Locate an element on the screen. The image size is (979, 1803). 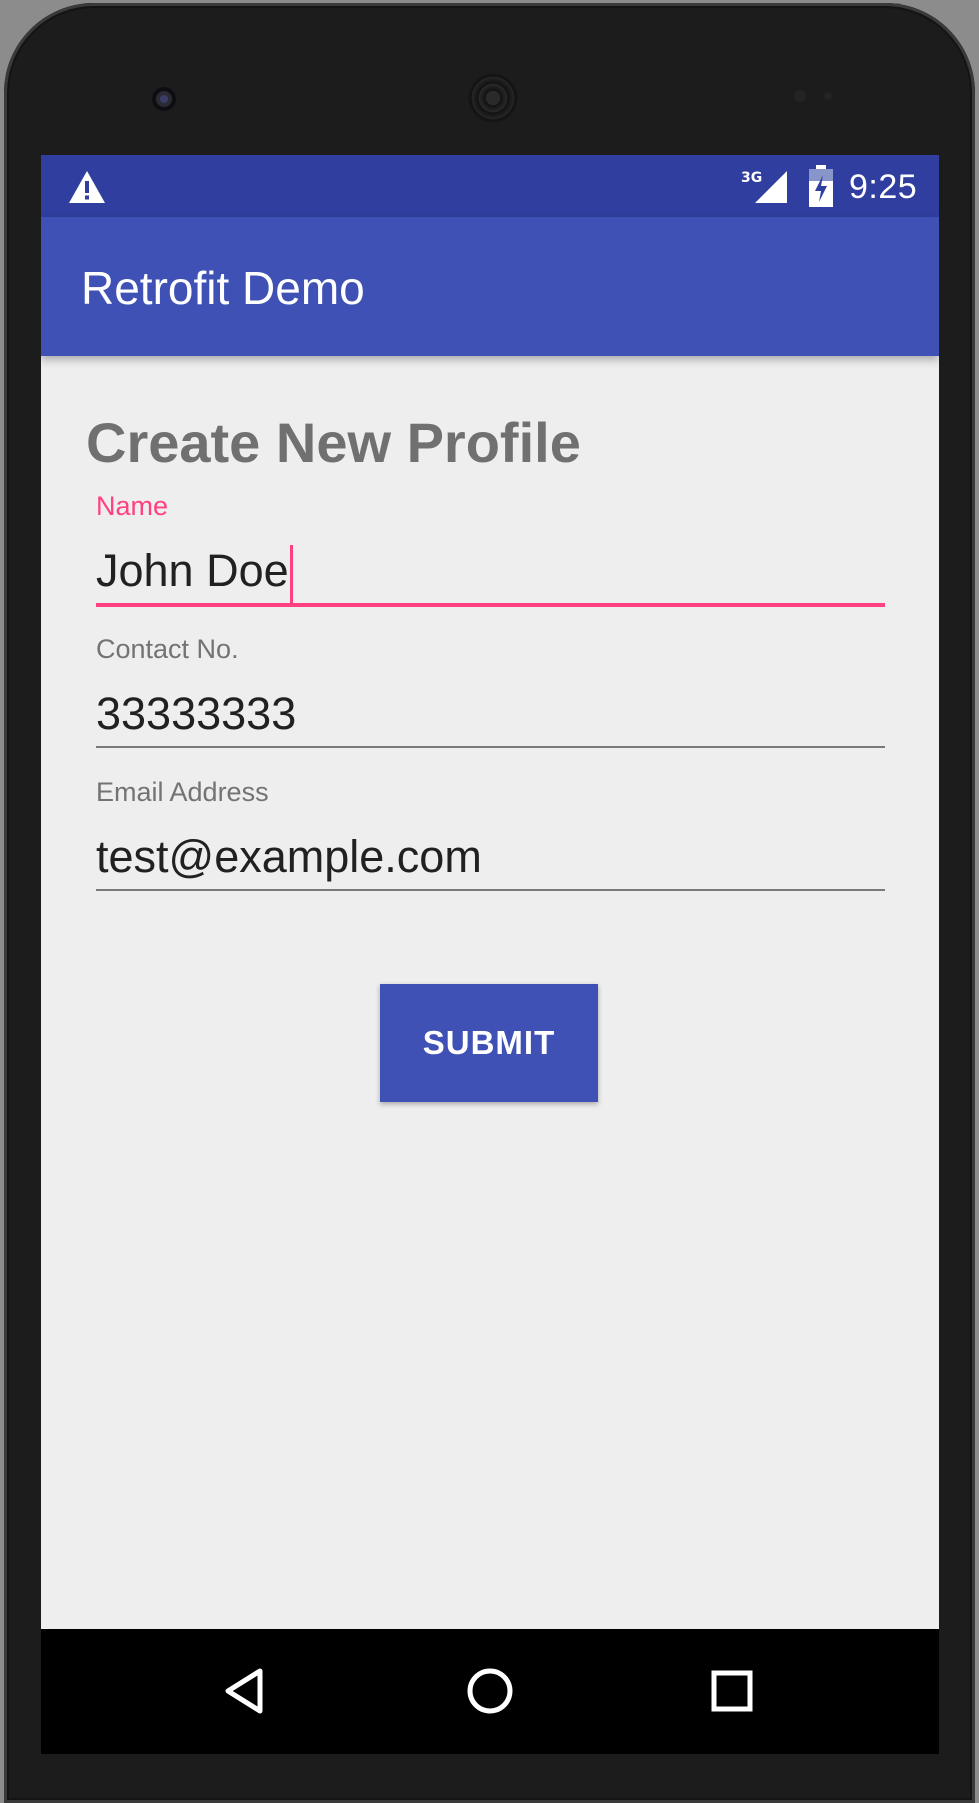
email-field: Email Address test@example.com is located at coordinates (490, 834).